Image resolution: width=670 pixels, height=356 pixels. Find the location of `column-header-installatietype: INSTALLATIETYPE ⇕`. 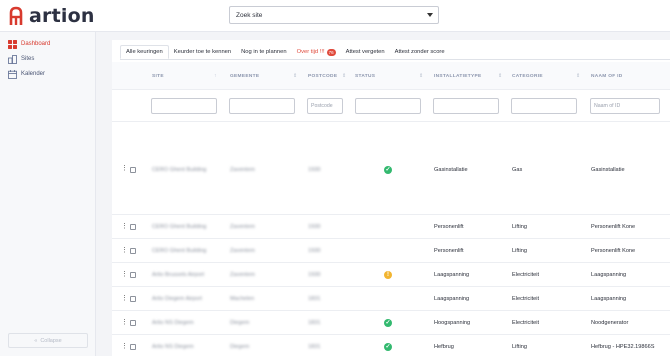

column-header-installatietype: INSTALLATIETYPE ⇕ is located at coordinates (468, 76).